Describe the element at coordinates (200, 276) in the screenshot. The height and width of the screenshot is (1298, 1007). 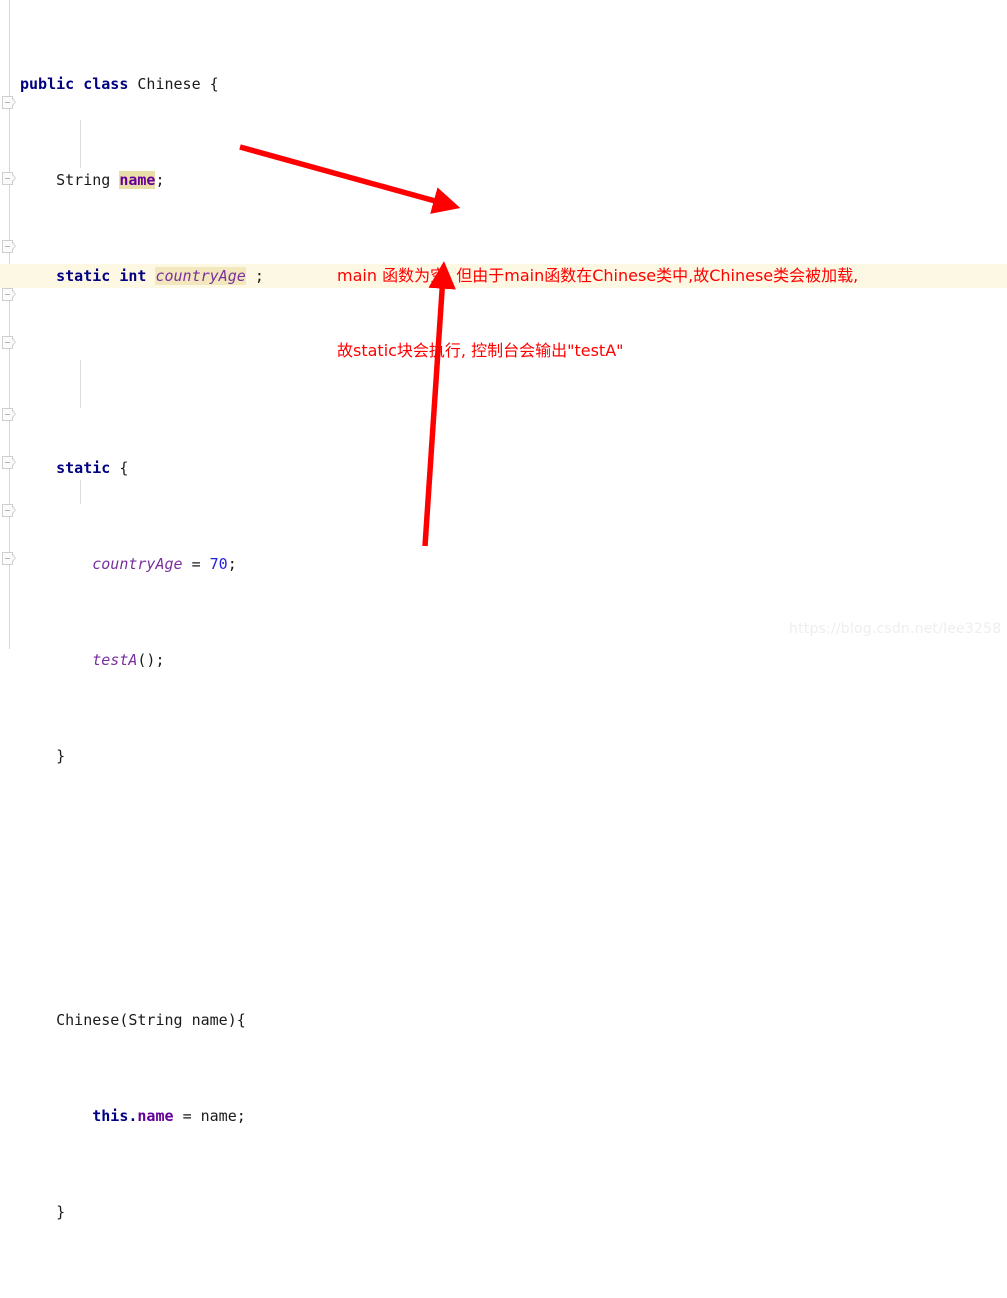
I see `field-country-age-highlighted: countryAge` at that location.